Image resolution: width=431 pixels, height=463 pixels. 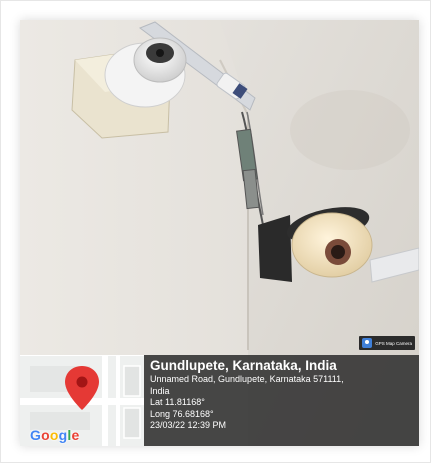 What do you see at coordinates (338, 252) in the screenshot?
I see `dome-camera-2-lens` at bounding box center [338, 252].